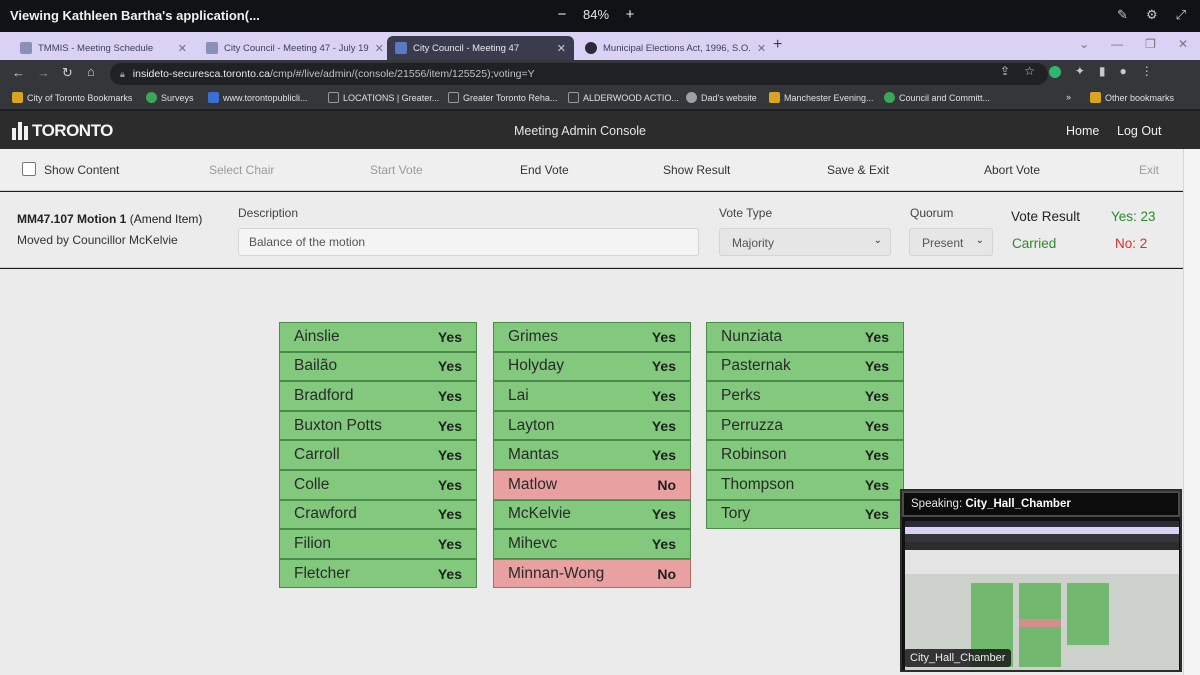 The image size is (1200, 675). What do you see at coordinates (97, 240) in the screenshot?
I see `moved-by: Moved by Councillor McKelvie` at bounding box center [97, 240].